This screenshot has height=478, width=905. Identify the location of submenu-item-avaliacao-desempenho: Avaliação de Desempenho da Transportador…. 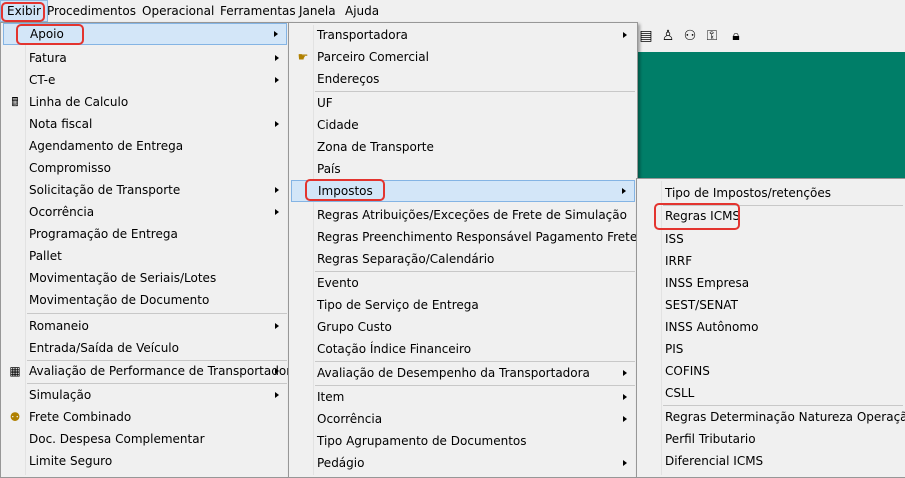
(463, 373).